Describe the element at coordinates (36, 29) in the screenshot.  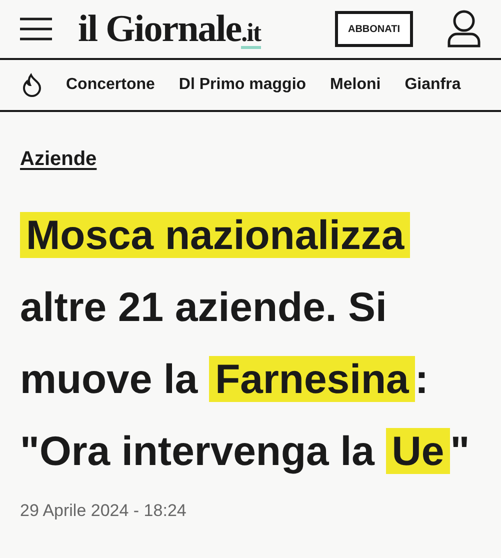
I see `menu-icon` at that location.